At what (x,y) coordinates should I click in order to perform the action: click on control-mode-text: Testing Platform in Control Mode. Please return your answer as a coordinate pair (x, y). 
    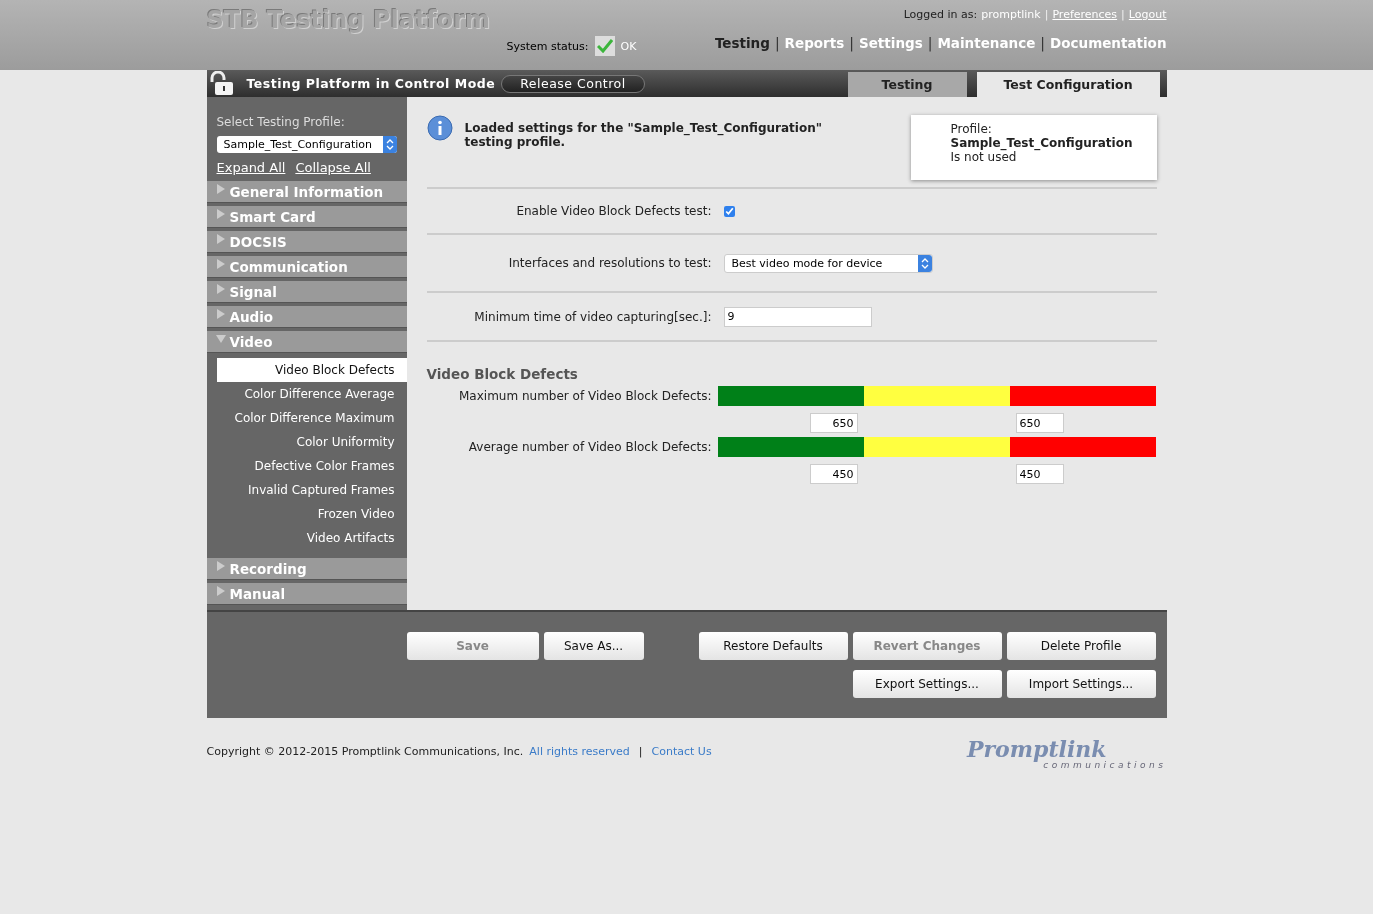
    Looking at the image, I should click on (371, 83).